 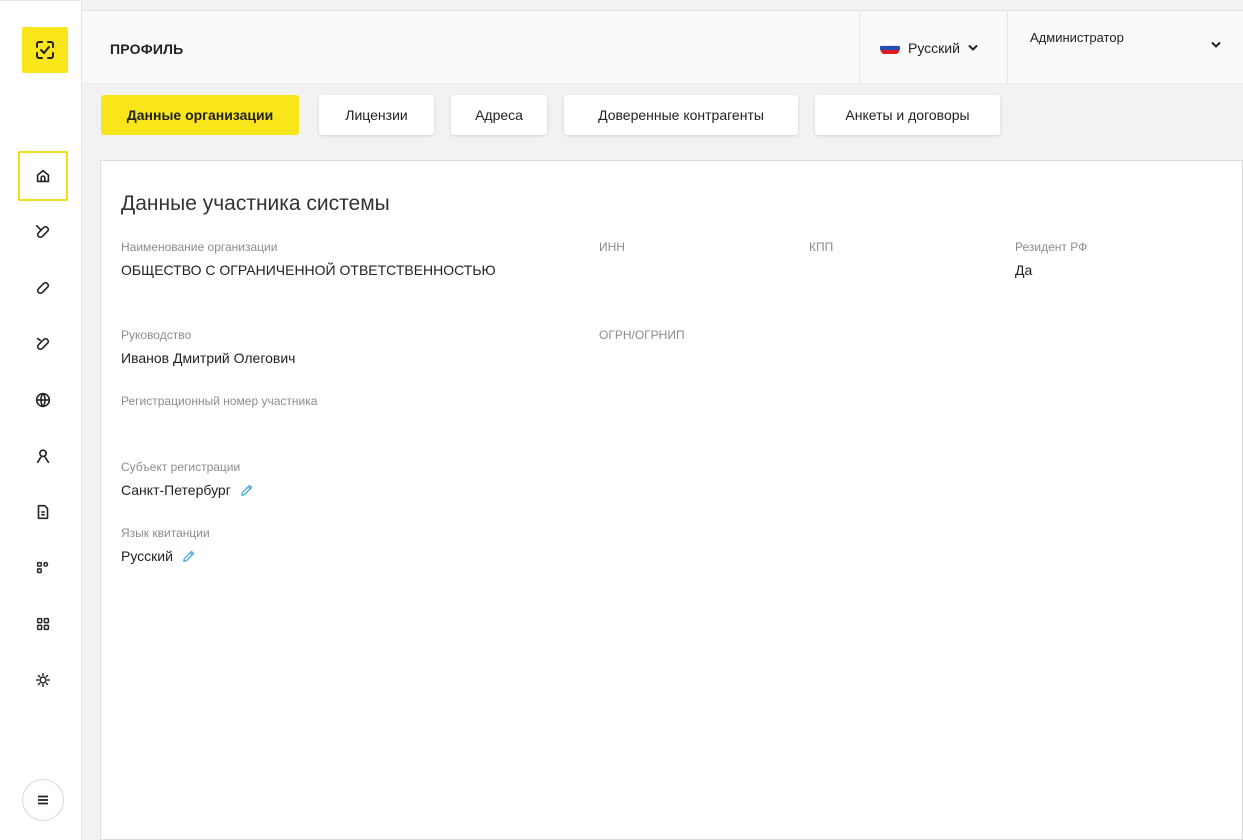 I want to click on tab-questionnaires-contracts: Анкеты и договоры, so click(x=907, y=115).